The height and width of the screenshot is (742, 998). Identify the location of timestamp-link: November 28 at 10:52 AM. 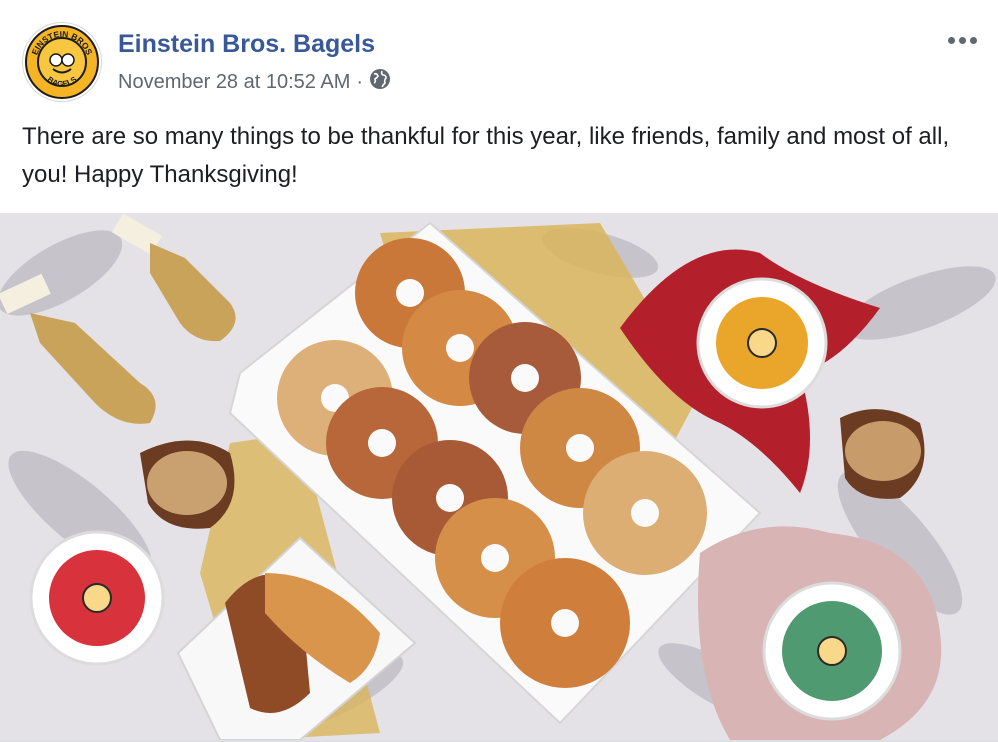
(234, 82).